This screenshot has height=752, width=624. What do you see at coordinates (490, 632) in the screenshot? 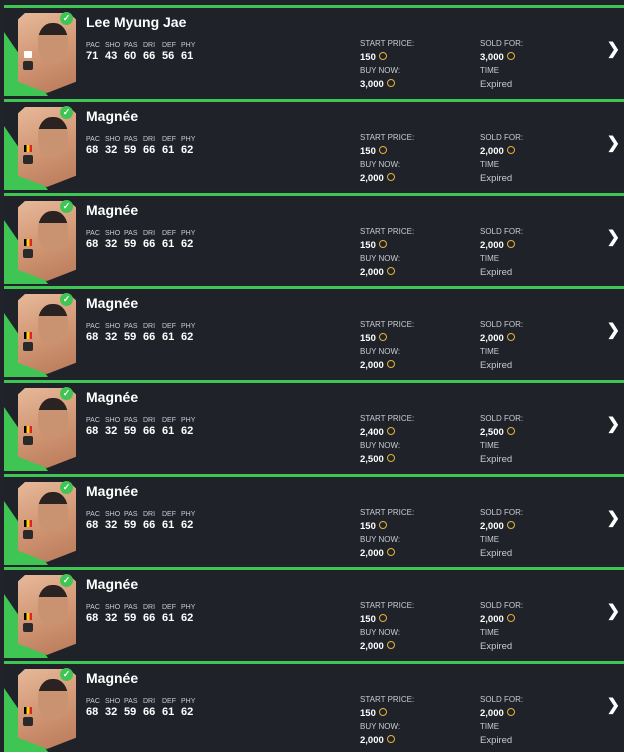
I see `time-label: TIME` at bounding box center [490, 632].